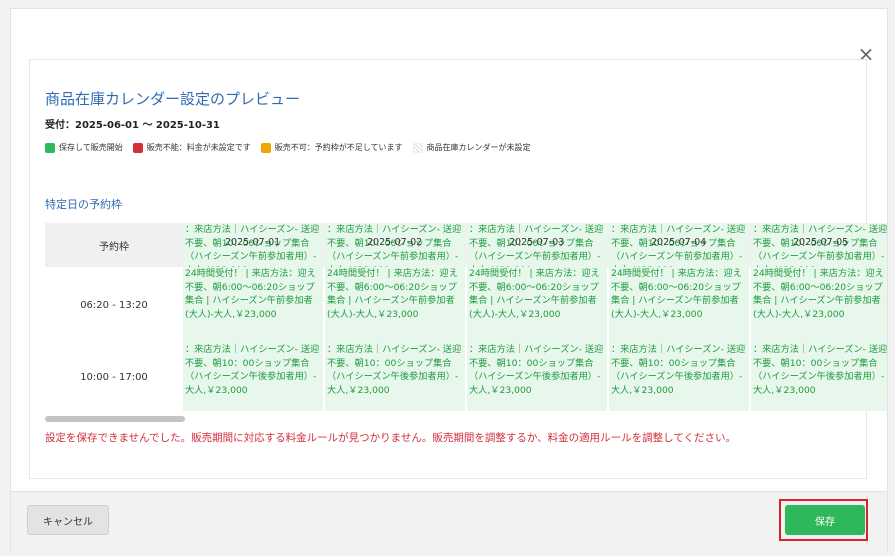 This screenshot has width=895, height=556. What do you see at coordinates (114, 377) in the screenshot?
I see `row-label-2: 10:00 - 17:00` at bounding box center [114, 377].